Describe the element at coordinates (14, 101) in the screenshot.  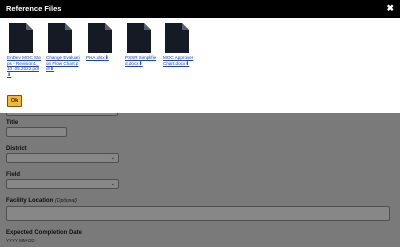
I see `ok-button: Ok` at that location.